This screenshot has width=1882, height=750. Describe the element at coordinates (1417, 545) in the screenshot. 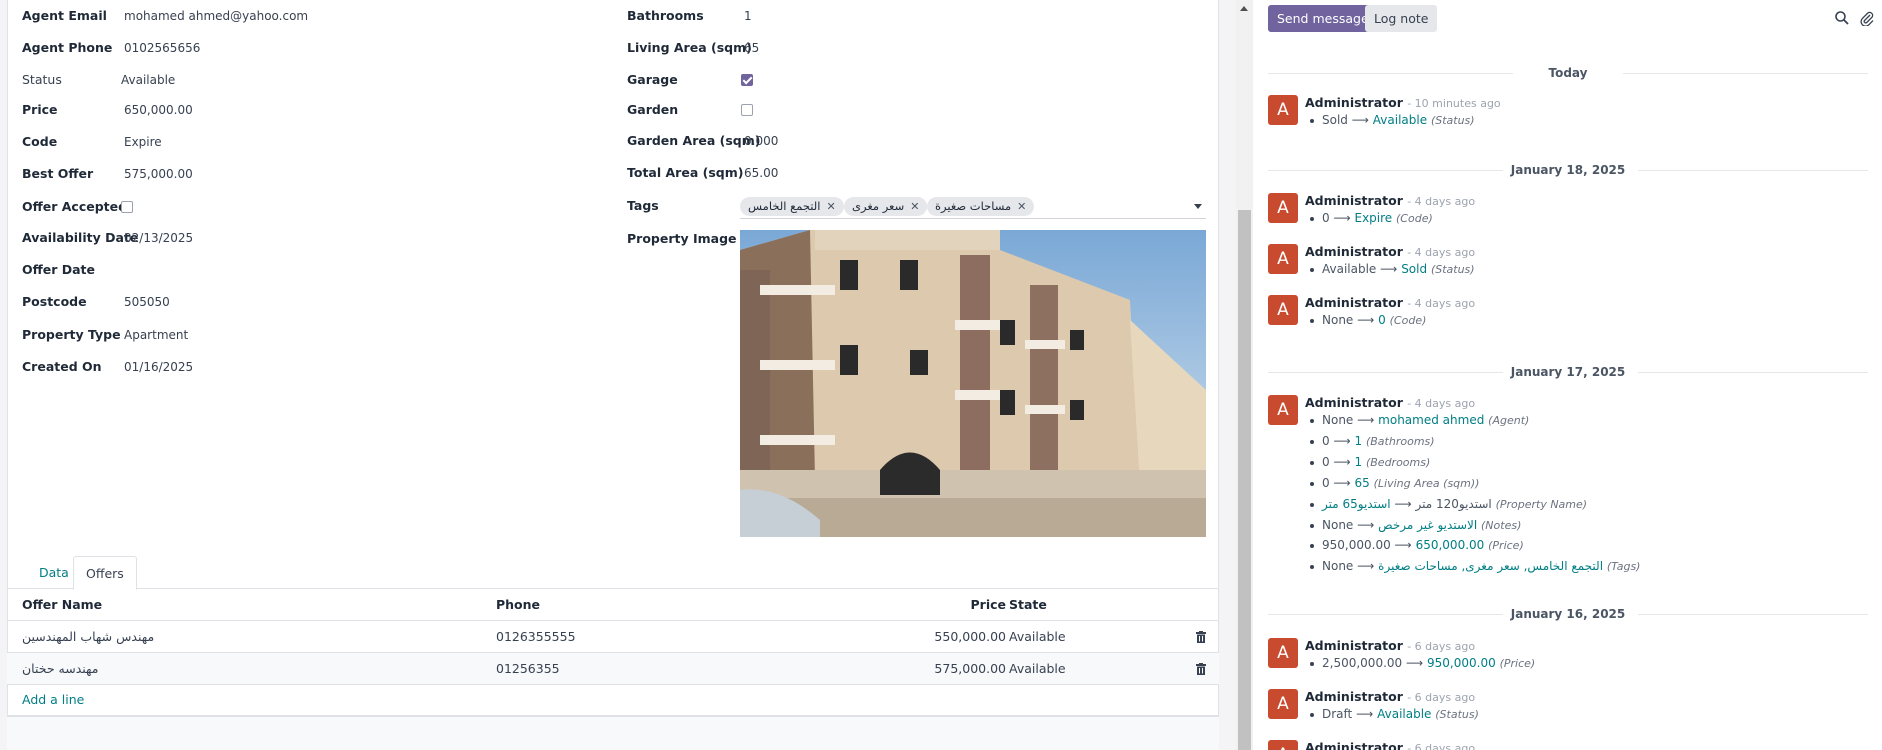

I see `tracking-change: 950,000.00 ⟶ 650,000.00 (Price)` at that location.